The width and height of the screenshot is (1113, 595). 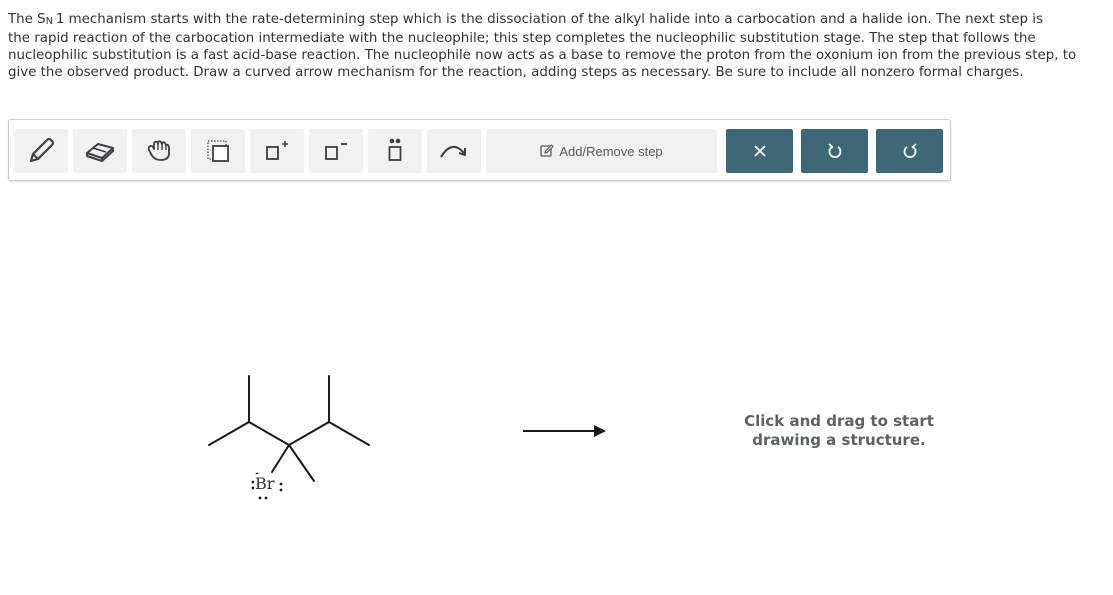 I want to click on lone-pair-icon, so click(x=395, y=149).